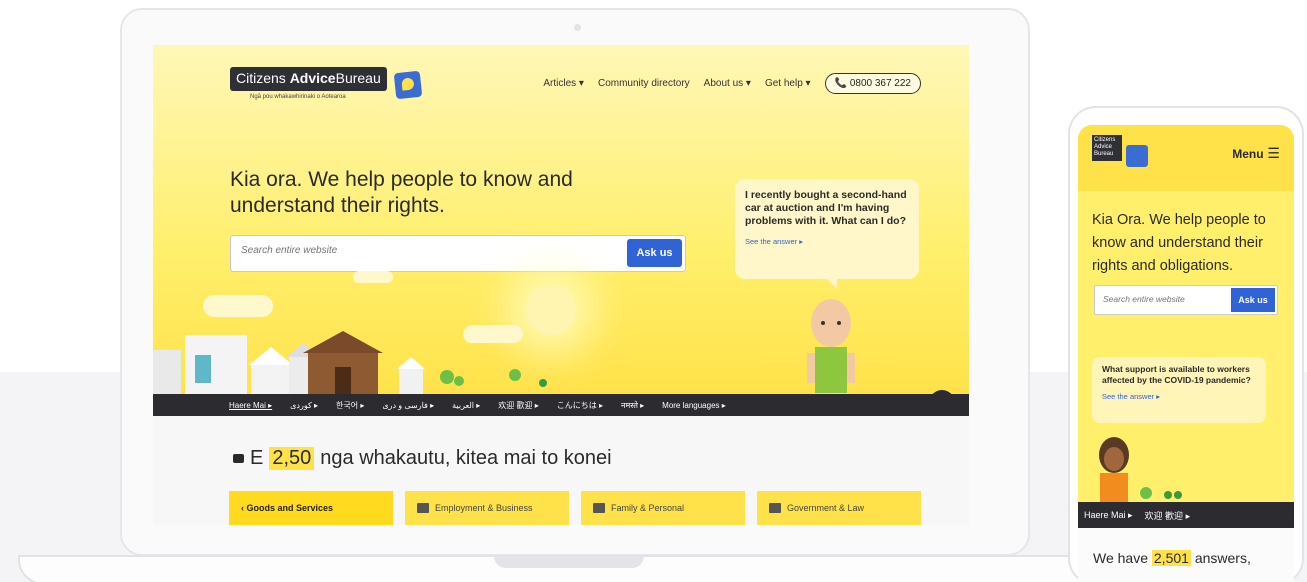 The width and height of the screenshot is (1307, 582). What do you see at coordinates (358, 78) in the screenshot?
I see `logo-text-tail: Bureau` at bounding box center [358, 78].